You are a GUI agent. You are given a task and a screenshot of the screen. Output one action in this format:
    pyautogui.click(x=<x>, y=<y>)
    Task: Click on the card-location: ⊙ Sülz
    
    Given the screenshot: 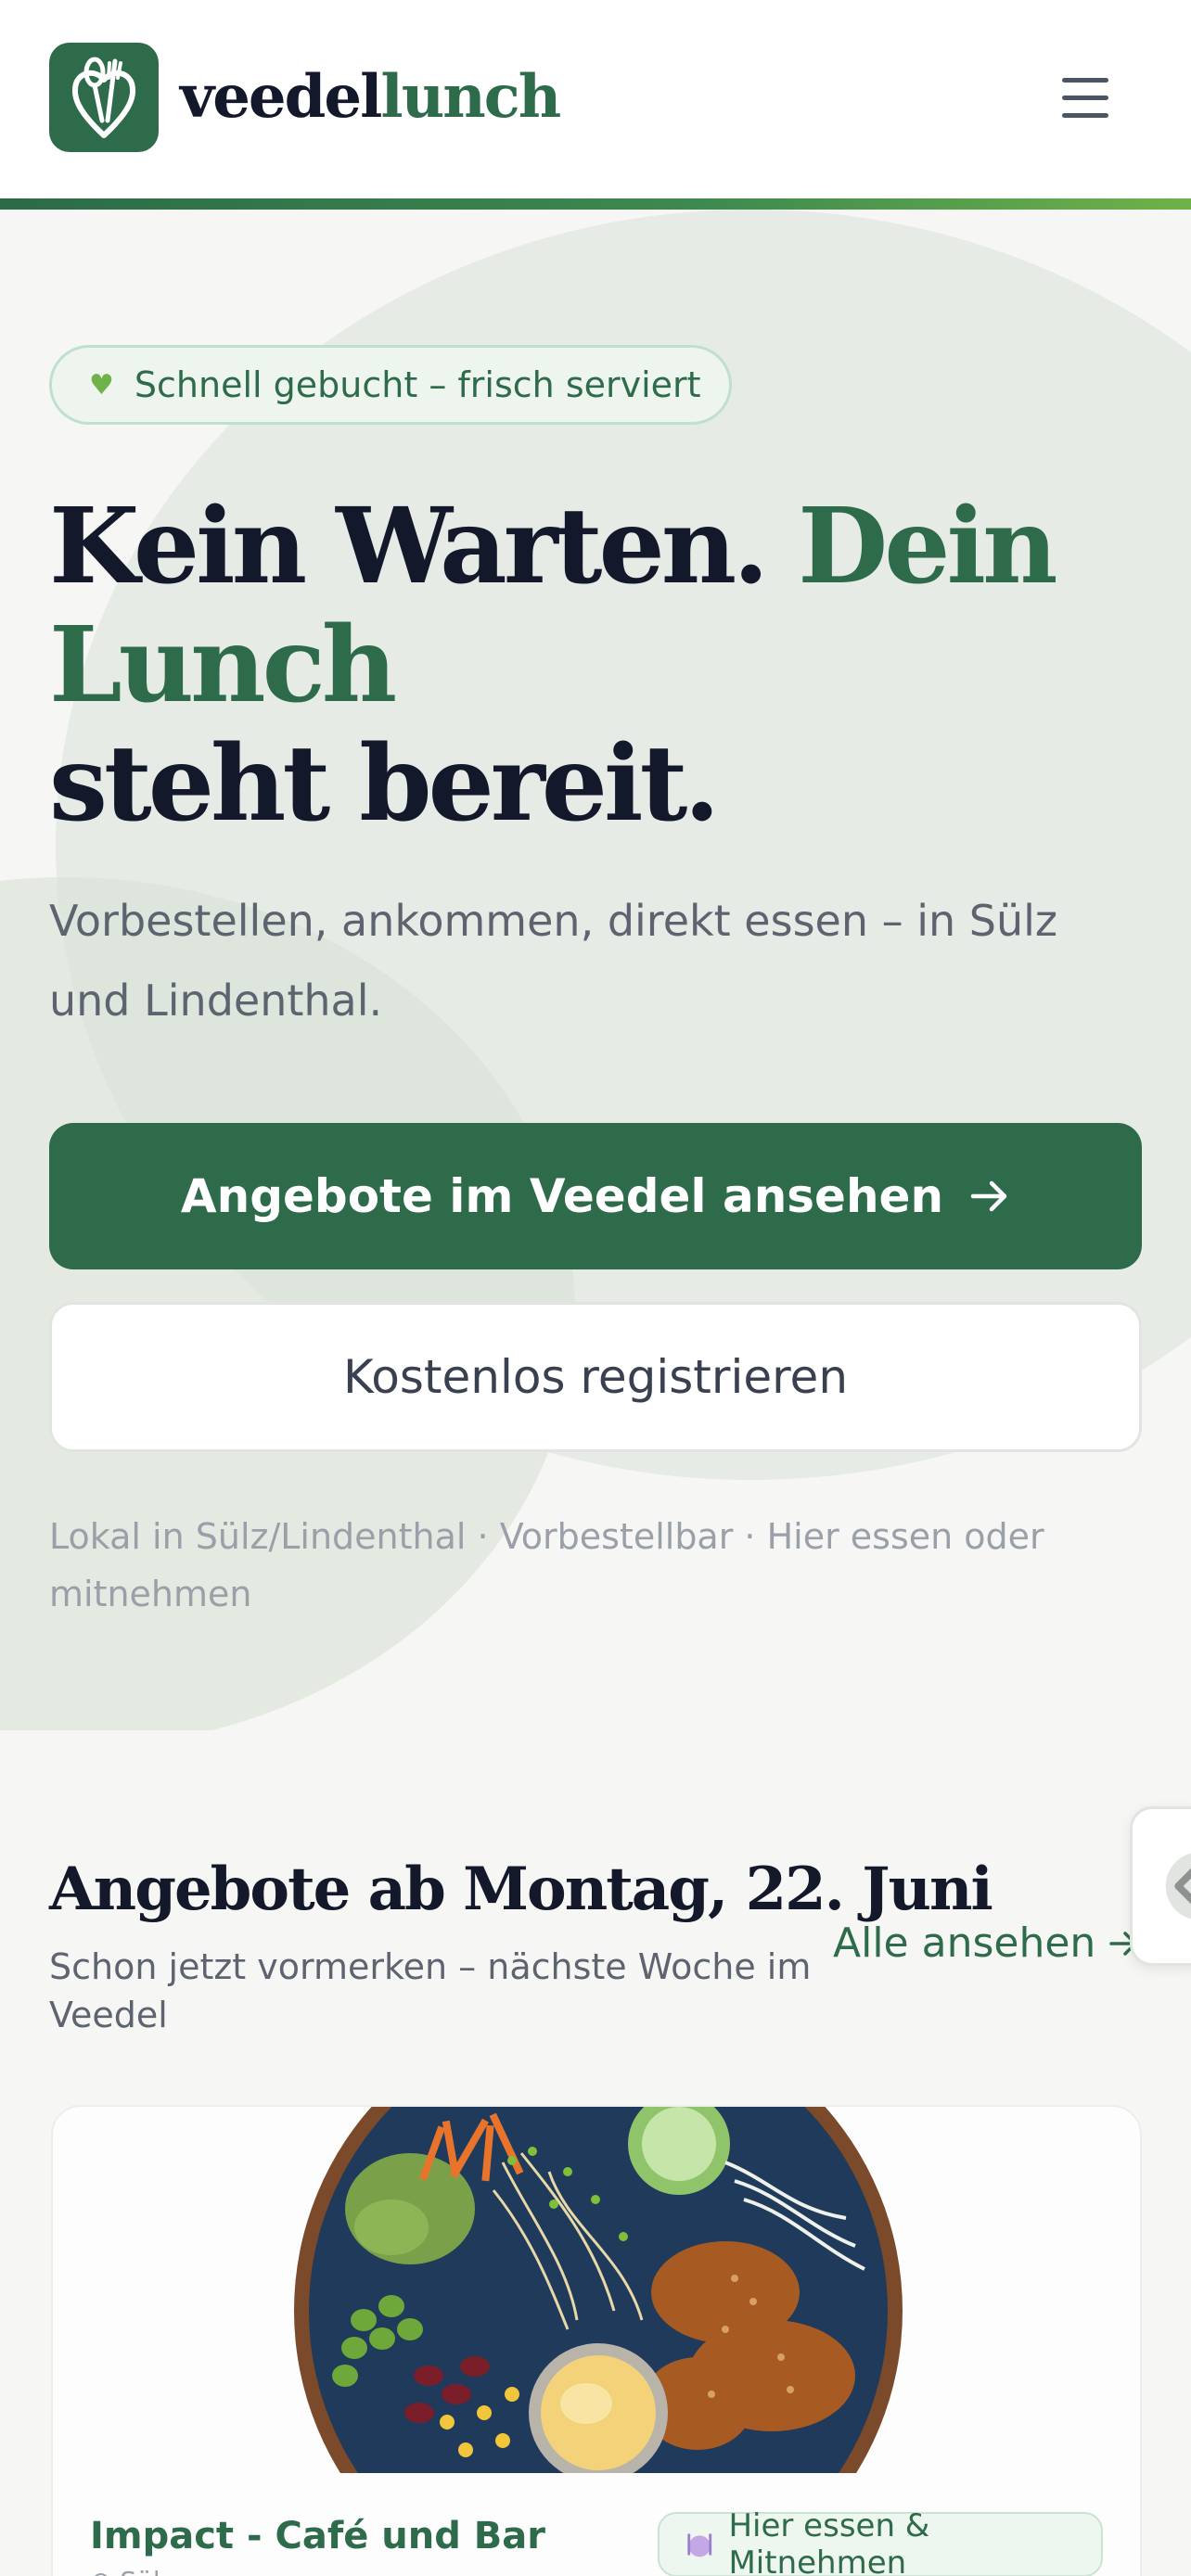 What is the action you would take?
    pyautogui.click(x=132, y=2571)
    